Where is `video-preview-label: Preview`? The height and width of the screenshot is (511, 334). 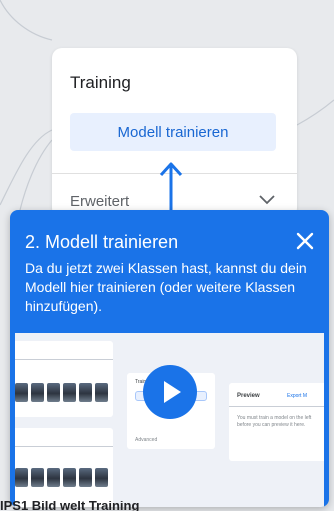 video-preview-label: Preview is located at coordinates (248, 396).